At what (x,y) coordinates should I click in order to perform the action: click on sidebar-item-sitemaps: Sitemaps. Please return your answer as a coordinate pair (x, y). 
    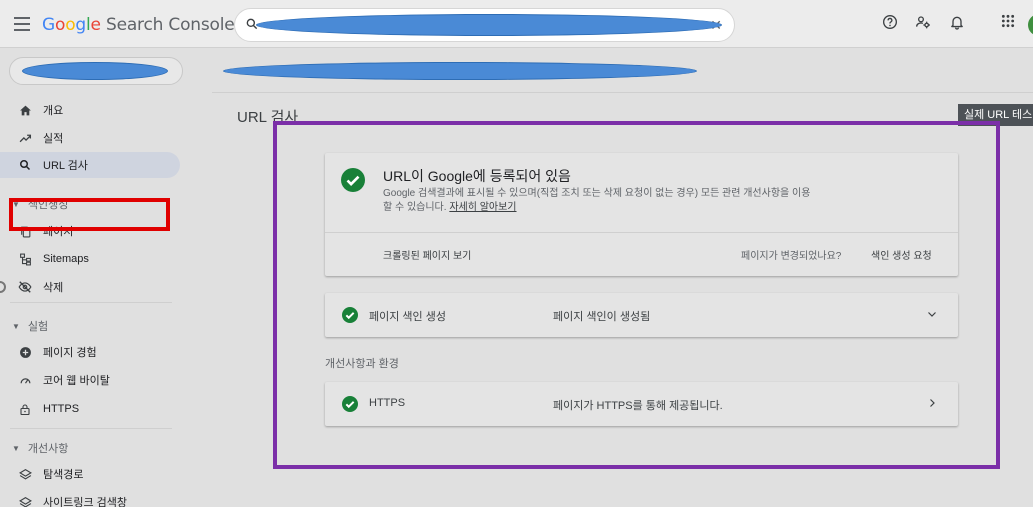
    Looking at the image, I should click on (90, 259).